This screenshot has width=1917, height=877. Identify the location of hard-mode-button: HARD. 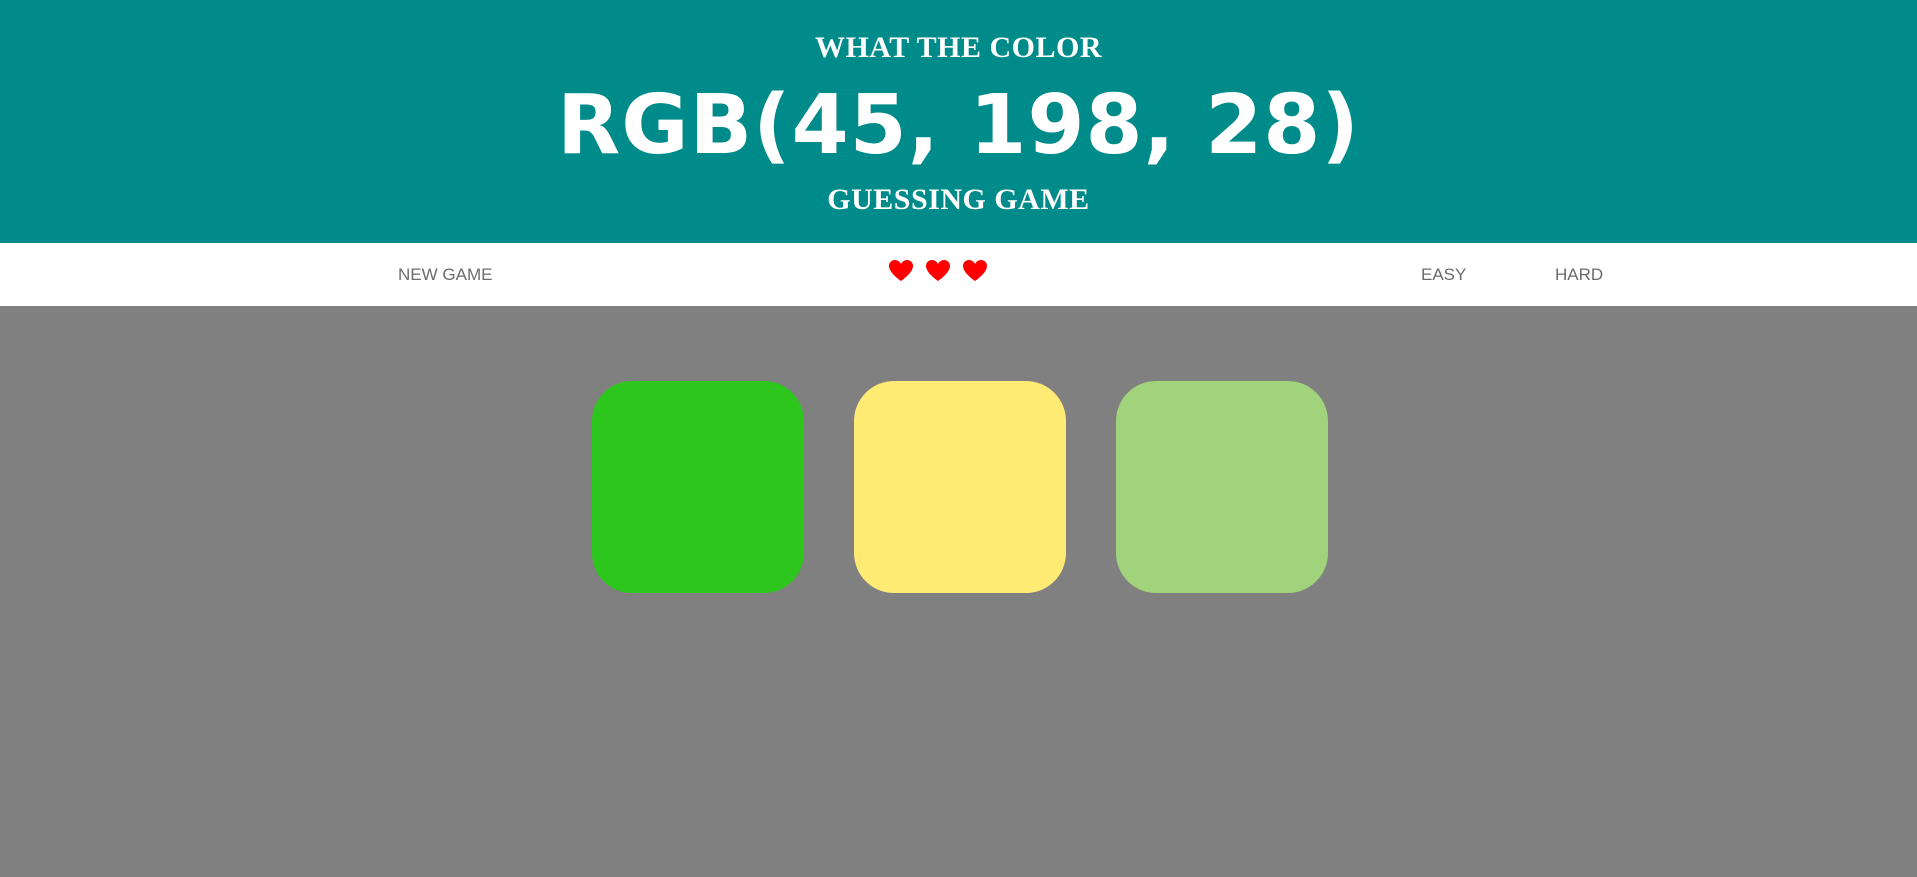
(1579, 274).